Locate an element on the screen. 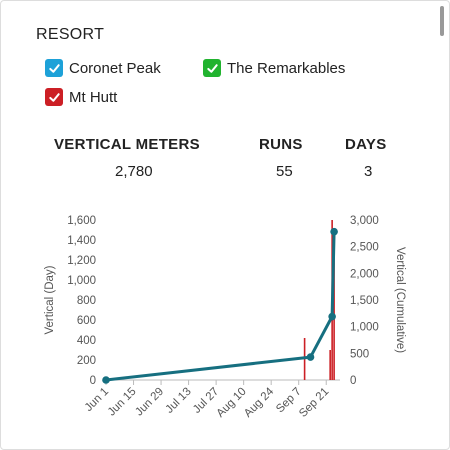 This screenshot has height=450, width=450. x-tick-label: Jun 15 is located at coordinates (122, 402).